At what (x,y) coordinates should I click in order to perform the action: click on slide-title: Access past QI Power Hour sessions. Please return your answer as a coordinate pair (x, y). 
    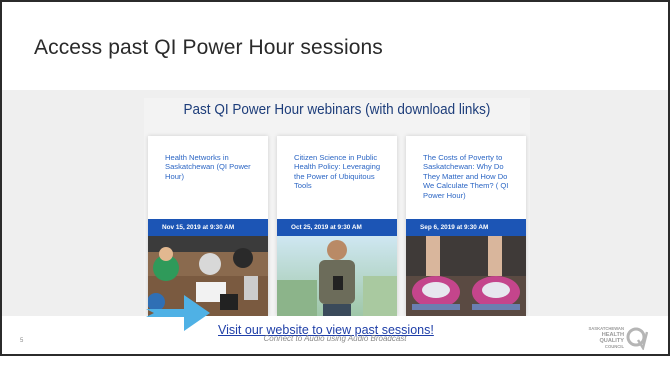
    Looking at the image, I should click on (208, 47).